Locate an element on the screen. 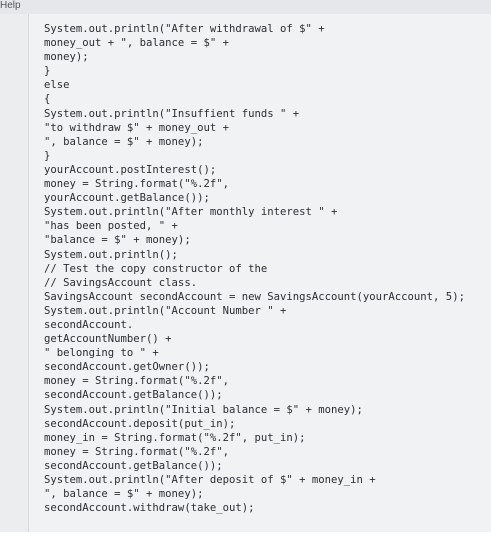 The width and height of the screenshot is (491, 547). code-line: "has been posted, " + is located at coordinates (111, 226).